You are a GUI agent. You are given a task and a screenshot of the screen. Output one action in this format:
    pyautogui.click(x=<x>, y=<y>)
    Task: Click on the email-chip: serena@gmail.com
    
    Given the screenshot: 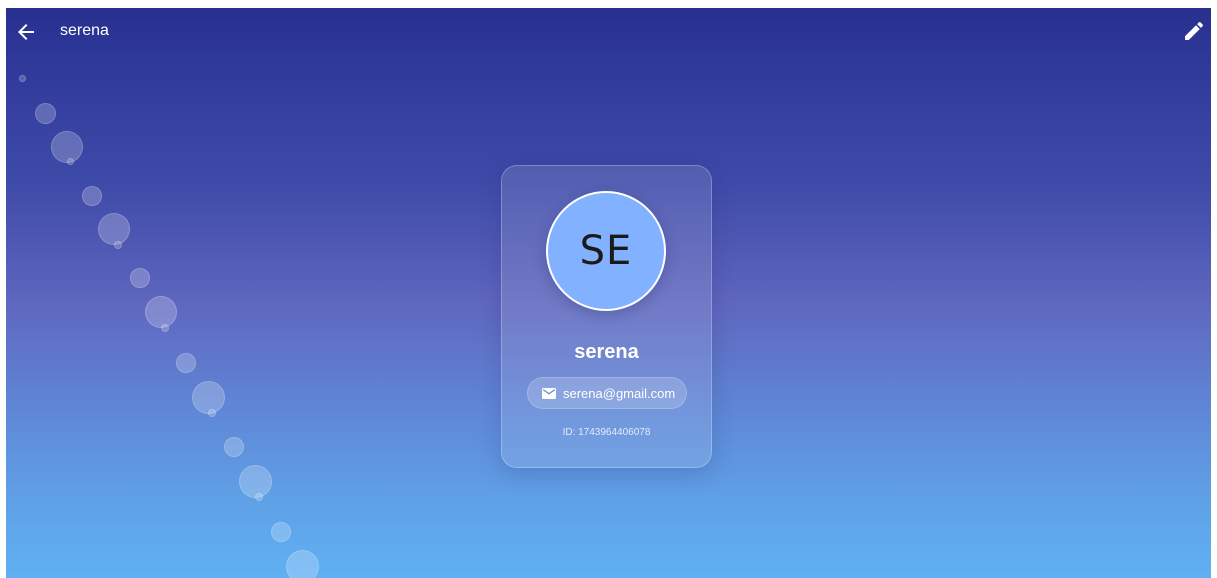 What is the action you would take?
    pyautogui.click(x=607, y=393)
    